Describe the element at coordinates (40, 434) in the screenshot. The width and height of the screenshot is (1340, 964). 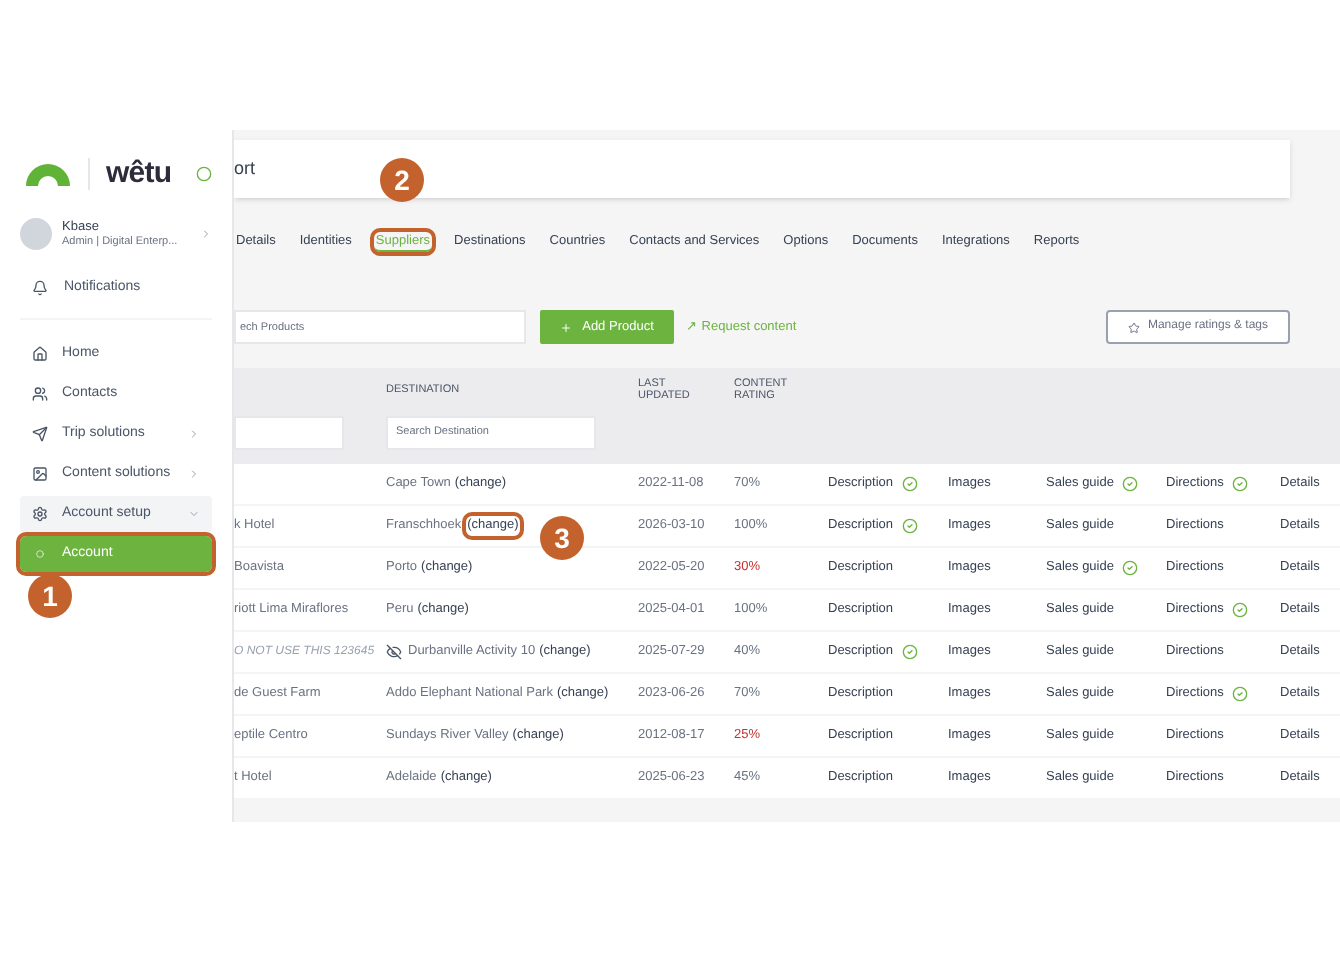
I see `send-icon` at that location.